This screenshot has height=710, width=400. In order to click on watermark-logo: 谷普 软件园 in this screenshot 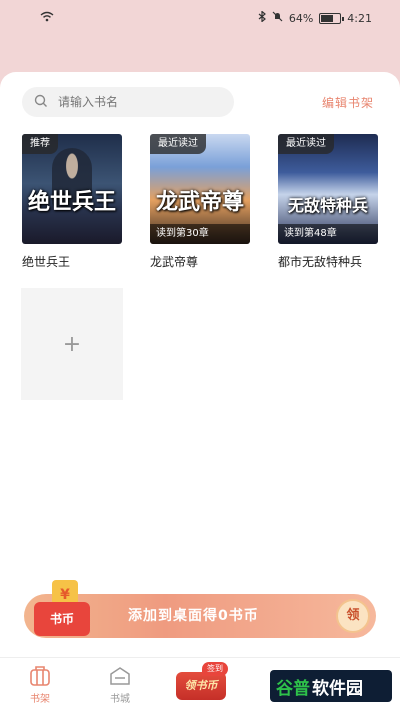, I will do `click(331, 686)`.